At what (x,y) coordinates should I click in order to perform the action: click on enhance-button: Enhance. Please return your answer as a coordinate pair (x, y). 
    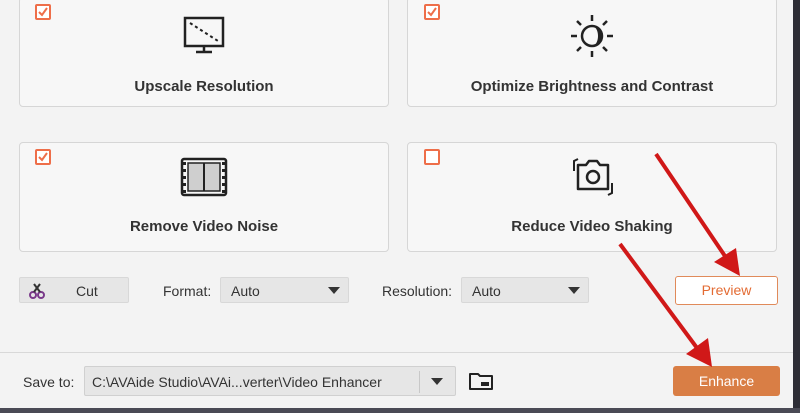
    Looking at the image, I should click on (726, 381).